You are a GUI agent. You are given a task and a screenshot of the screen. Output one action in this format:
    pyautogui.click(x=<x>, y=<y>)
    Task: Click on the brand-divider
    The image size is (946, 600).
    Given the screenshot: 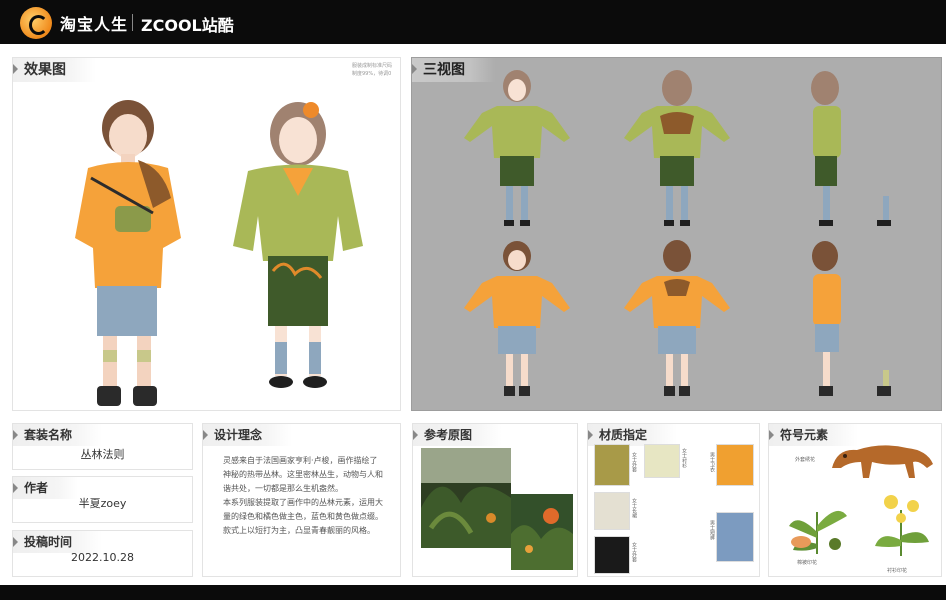 What is the action you would take?
    pyautogui.click(x=132, y=22)
    